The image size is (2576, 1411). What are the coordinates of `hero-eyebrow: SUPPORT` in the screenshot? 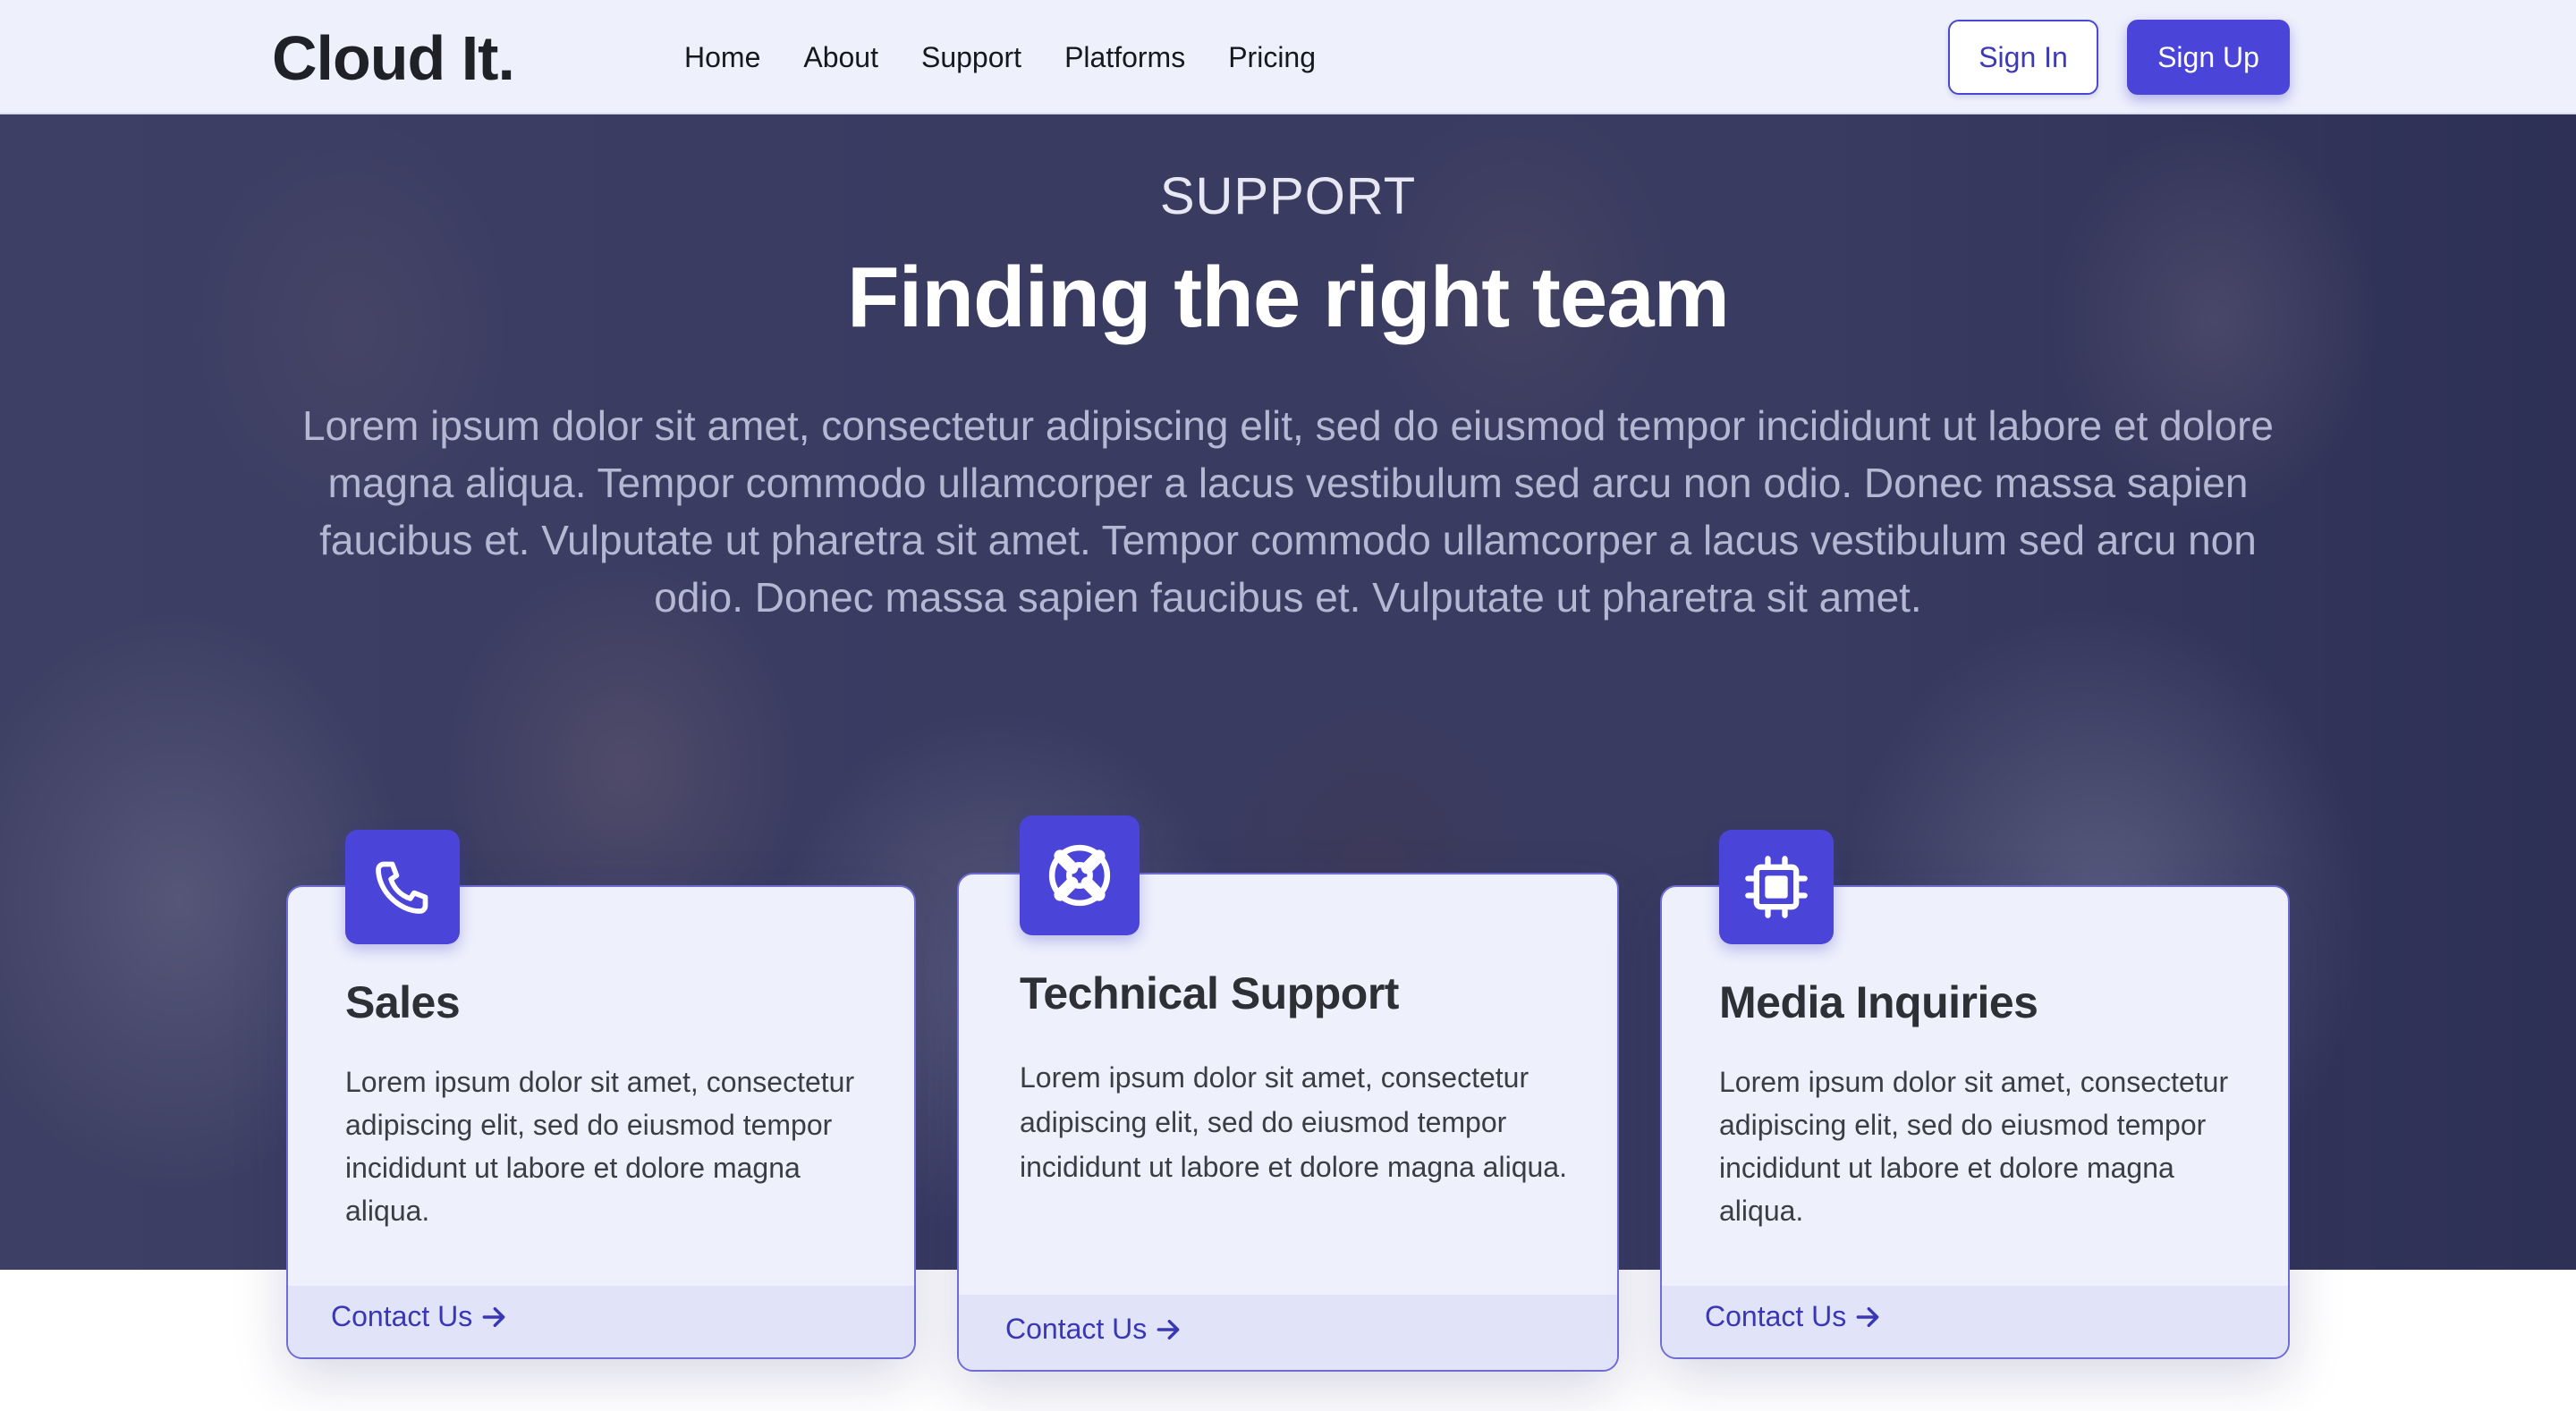 It's located at (1288, 196).